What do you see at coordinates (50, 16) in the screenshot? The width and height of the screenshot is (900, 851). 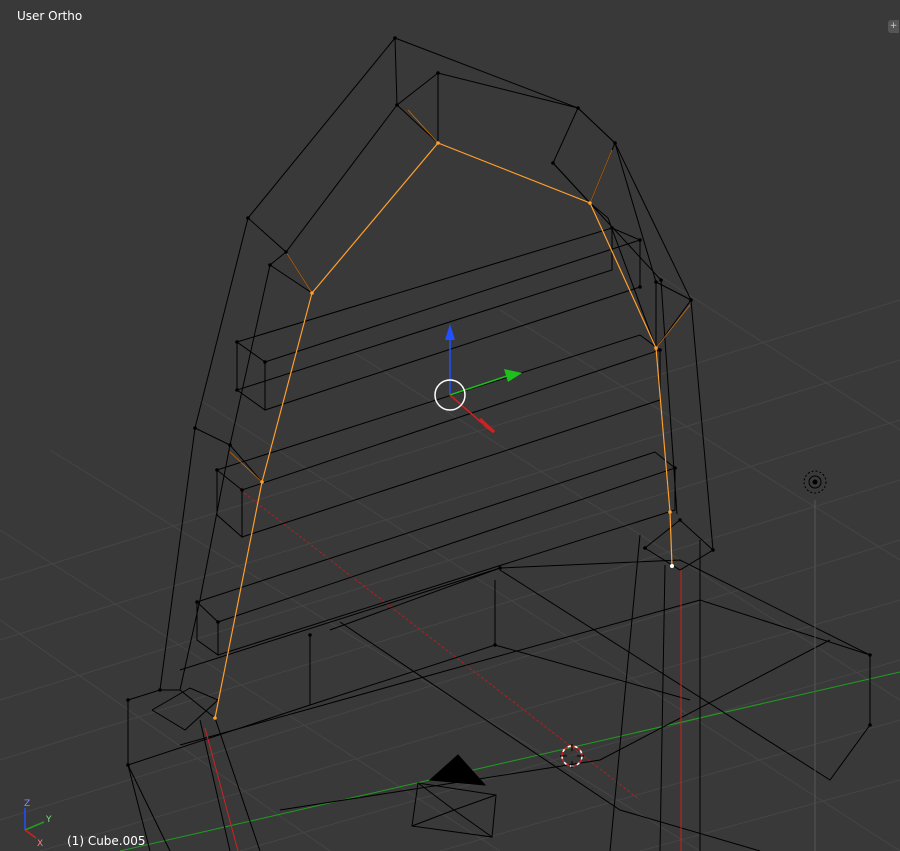 I see `view-mode-label: User Ortho` at bounding box center [50, 16].